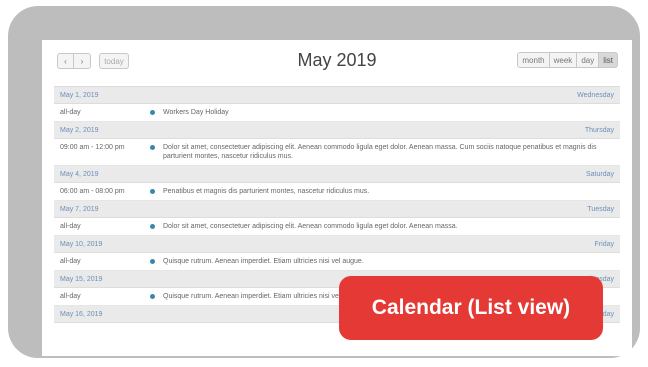 The width and height of the screenshot is (648, 367). Describe the element at coordinates (388, 112) in the screenshot. I see `event-title: Workers Day Holiday` at that location.